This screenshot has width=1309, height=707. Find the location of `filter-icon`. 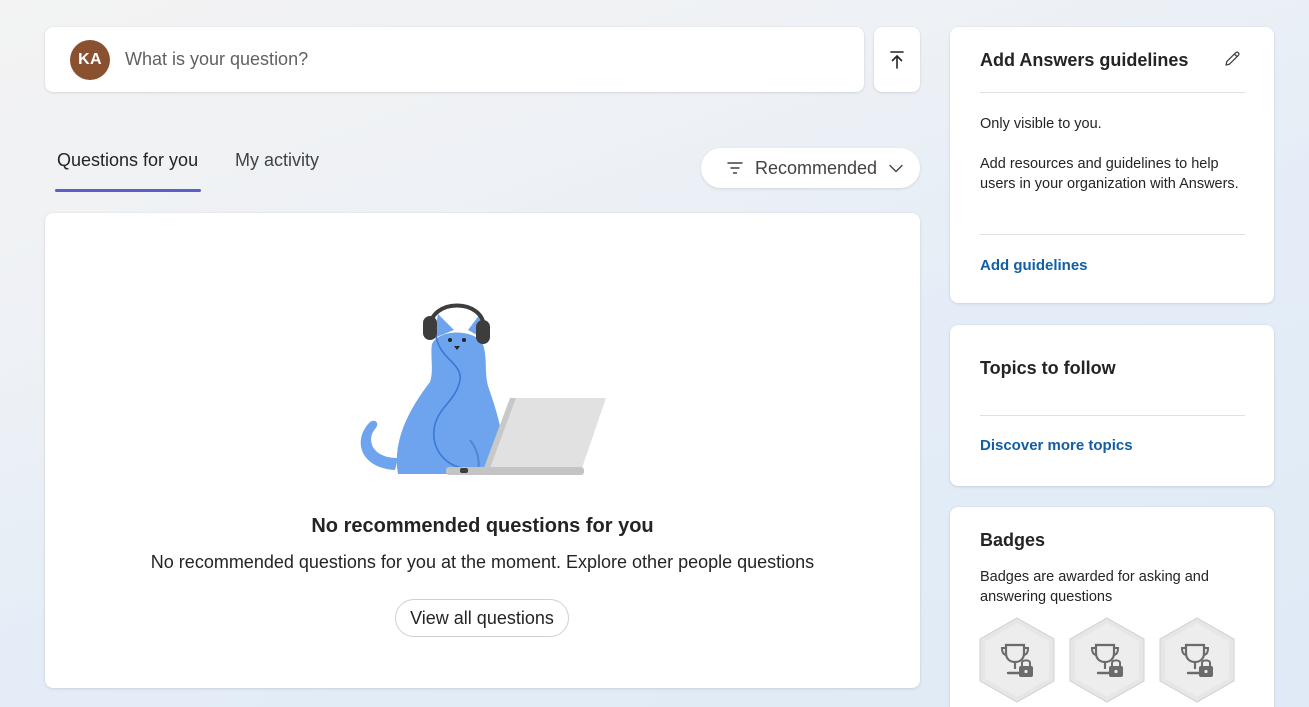

filter-icon is located at coordinates (735, 168).